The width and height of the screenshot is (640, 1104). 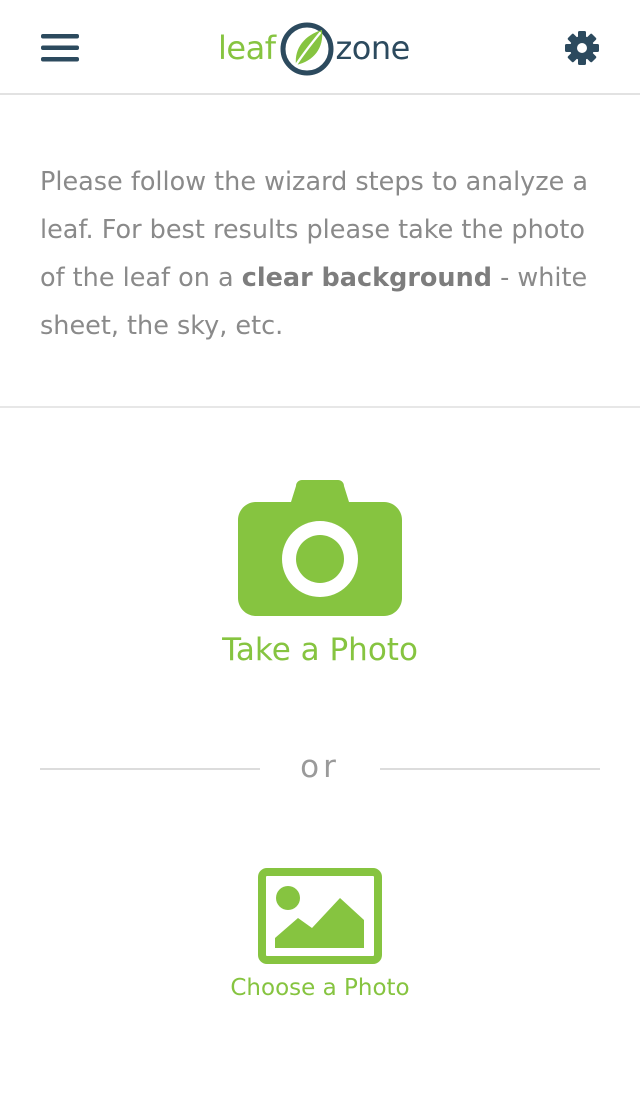 I want to click on section-divider, so click(x=320, y=407).